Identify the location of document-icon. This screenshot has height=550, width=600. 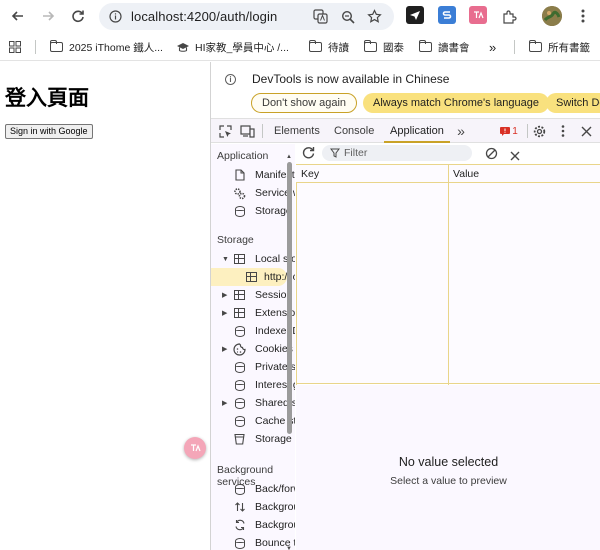
(239, 175).